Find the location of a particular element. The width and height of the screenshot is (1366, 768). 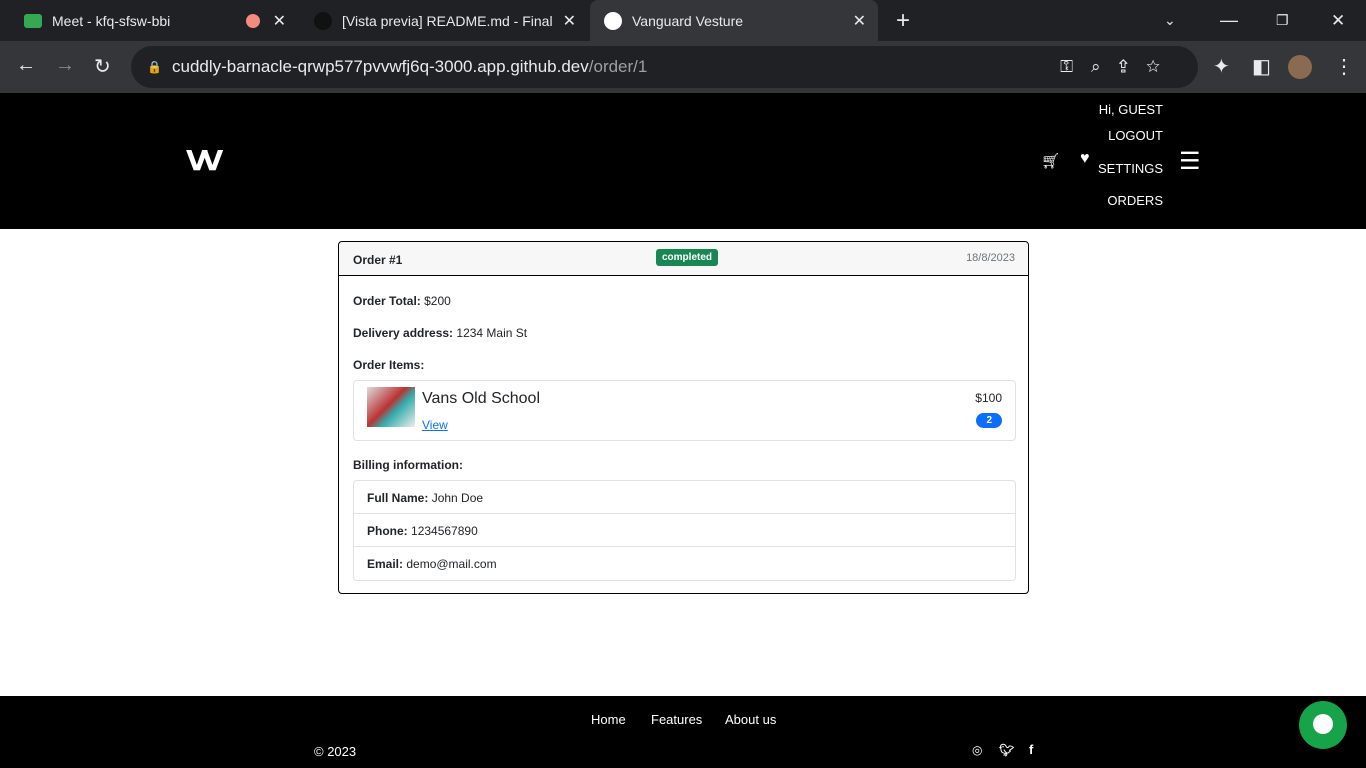

restore-icon: ❐ is located at coordinates (1282, 20).